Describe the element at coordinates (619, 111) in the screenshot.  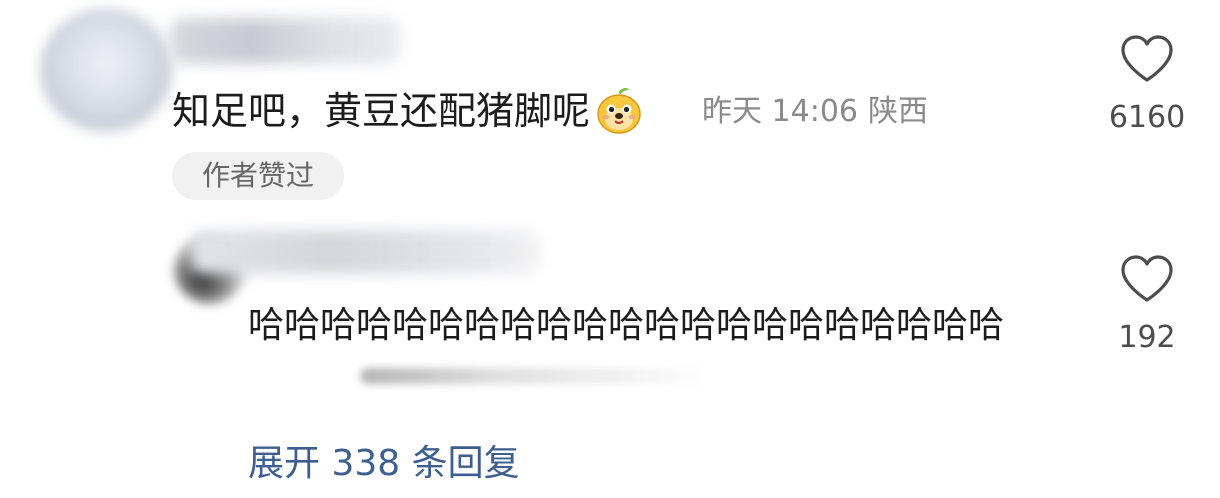
I see `doge-face-sticker-icon` at that location.